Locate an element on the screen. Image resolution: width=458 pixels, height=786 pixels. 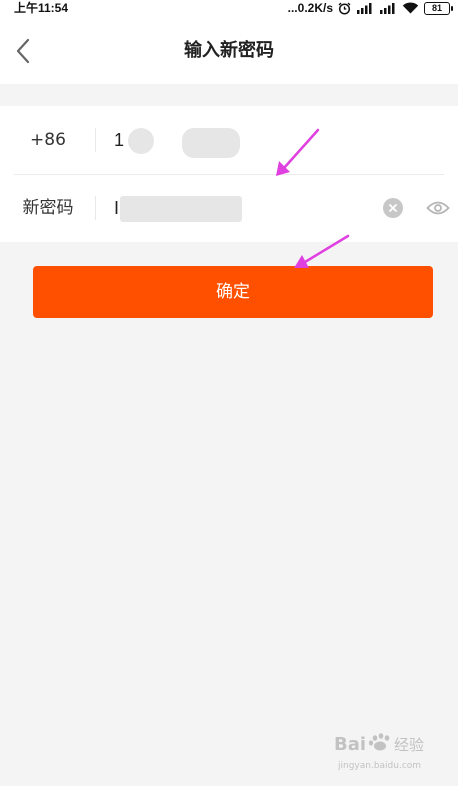
svg-text: jingyan.baidu.com is located at coordinates (379, 766).